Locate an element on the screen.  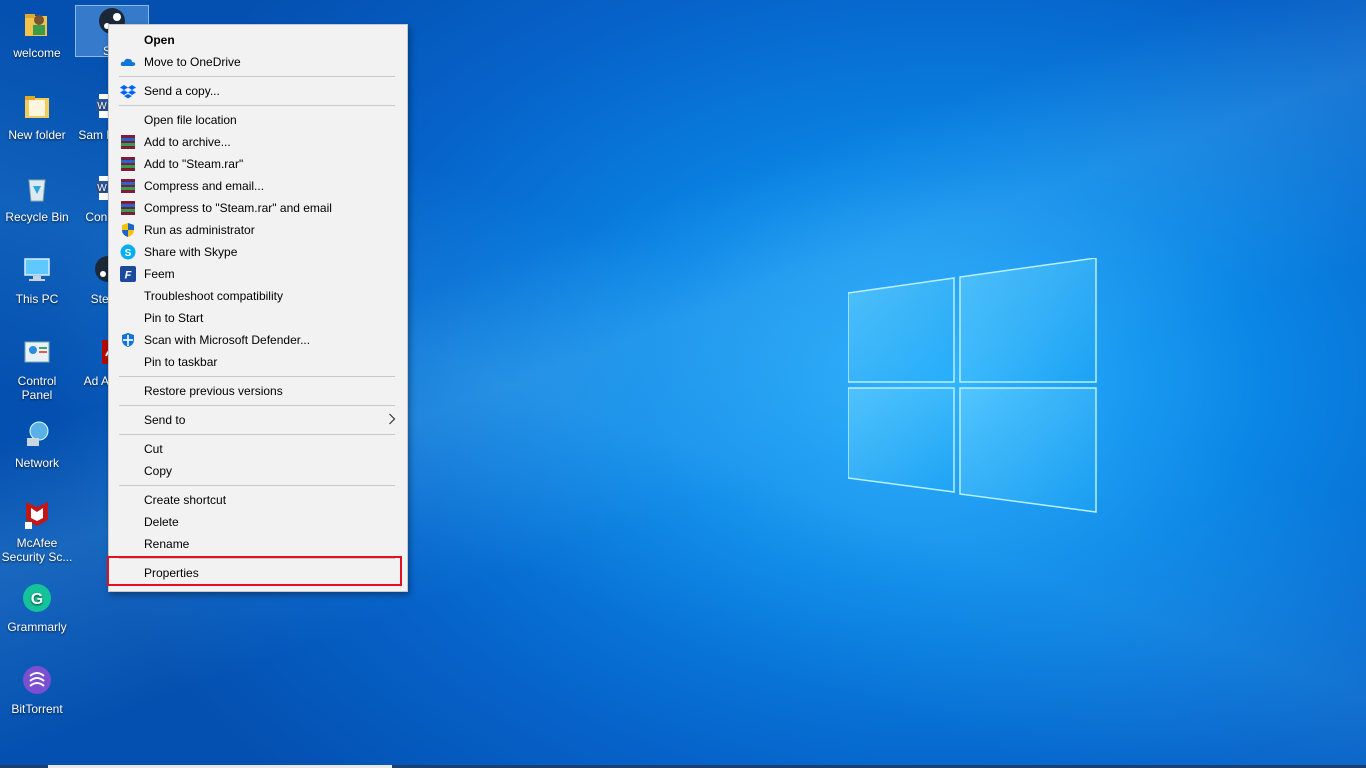
recycle-bin-icon is located at coordinates (37, 190).